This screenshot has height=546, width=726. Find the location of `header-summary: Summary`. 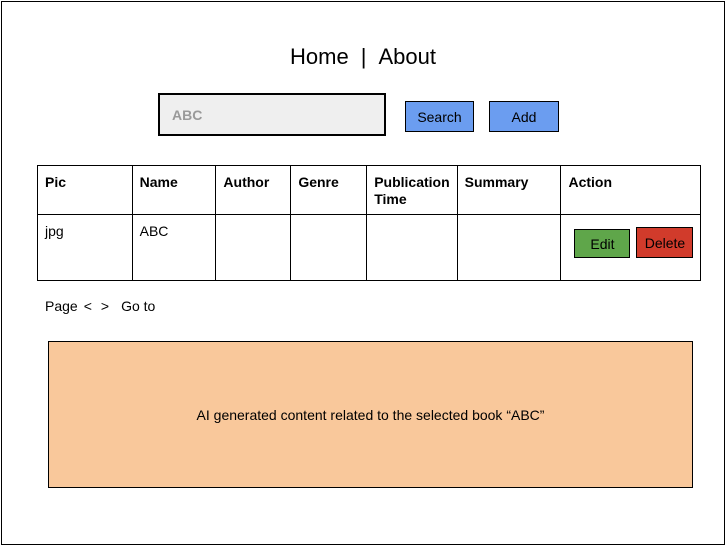

header-summary: Summary is located at coordinates (509, 190).